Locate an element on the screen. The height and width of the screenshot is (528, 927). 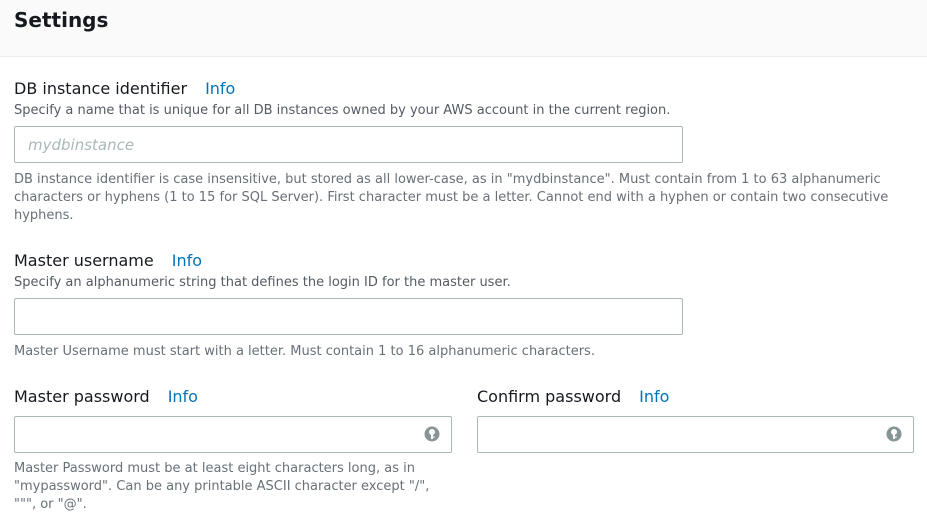
master-password-label-row: Master password Info is located at coordinates (106, 396).